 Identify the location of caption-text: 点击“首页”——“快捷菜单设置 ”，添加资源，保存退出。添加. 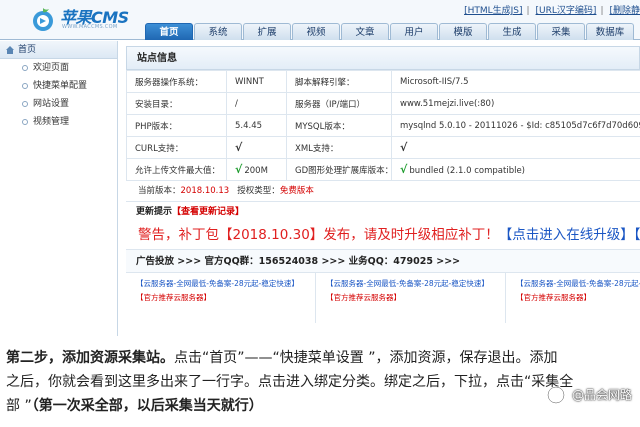
(366, 358).